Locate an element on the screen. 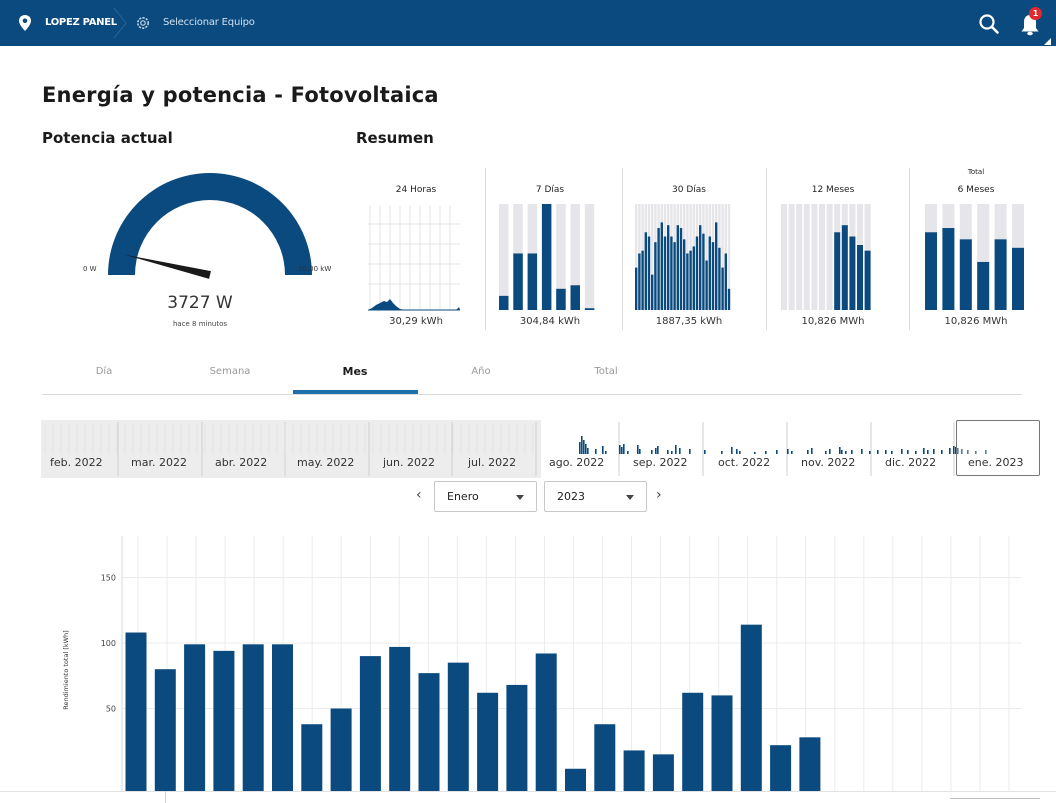 The width and height of the screenshot is (1056, 803). summary-card-30d: 30 Días 1887,35 kWh is located at coordinates (689, 254).